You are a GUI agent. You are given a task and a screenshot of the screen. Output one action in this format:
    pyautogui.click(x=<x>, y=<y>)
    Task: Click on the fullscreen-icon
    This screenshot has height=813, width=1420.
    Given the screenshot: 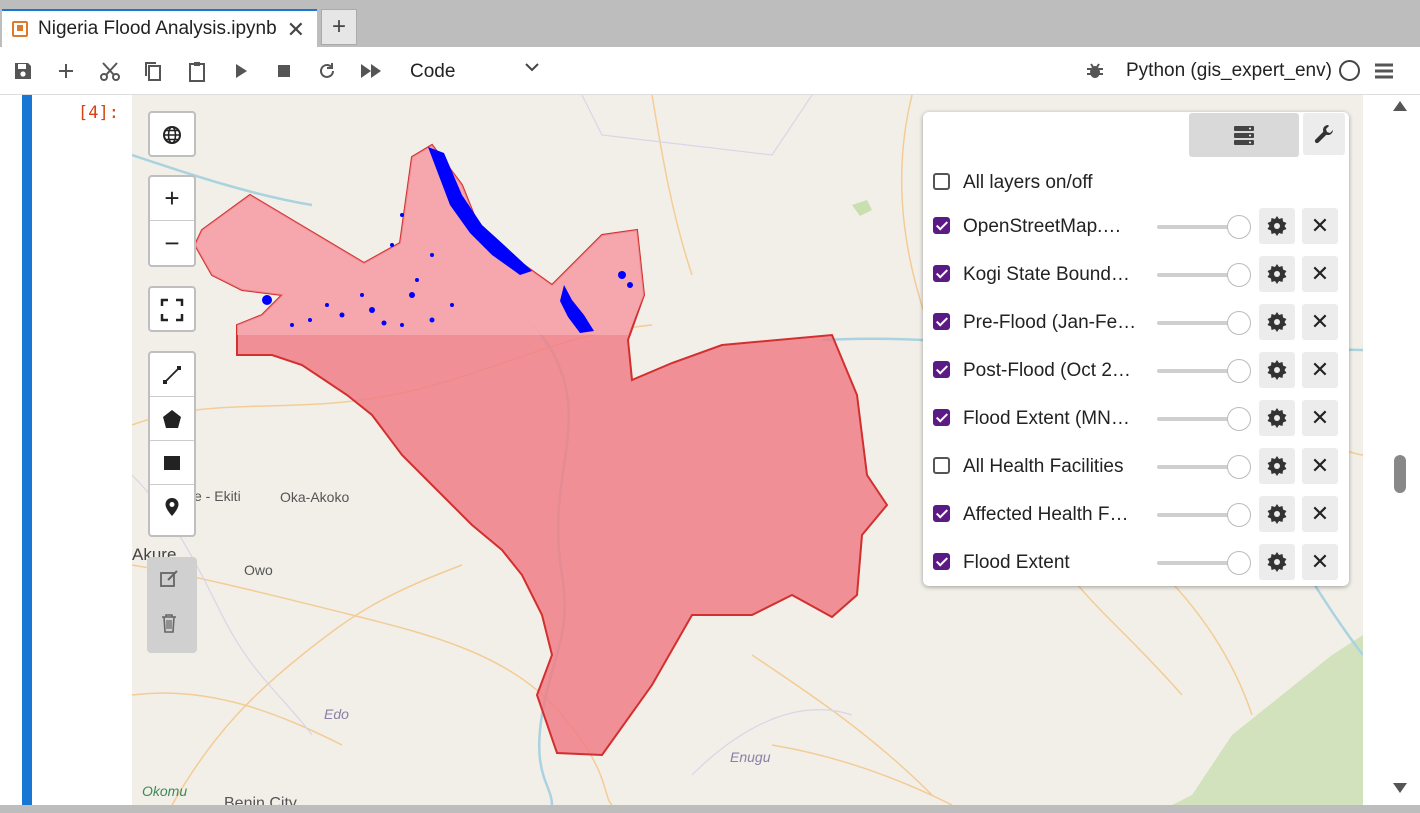 What is the action you would take?
    pyautogui.click(x=172, y=310)
    